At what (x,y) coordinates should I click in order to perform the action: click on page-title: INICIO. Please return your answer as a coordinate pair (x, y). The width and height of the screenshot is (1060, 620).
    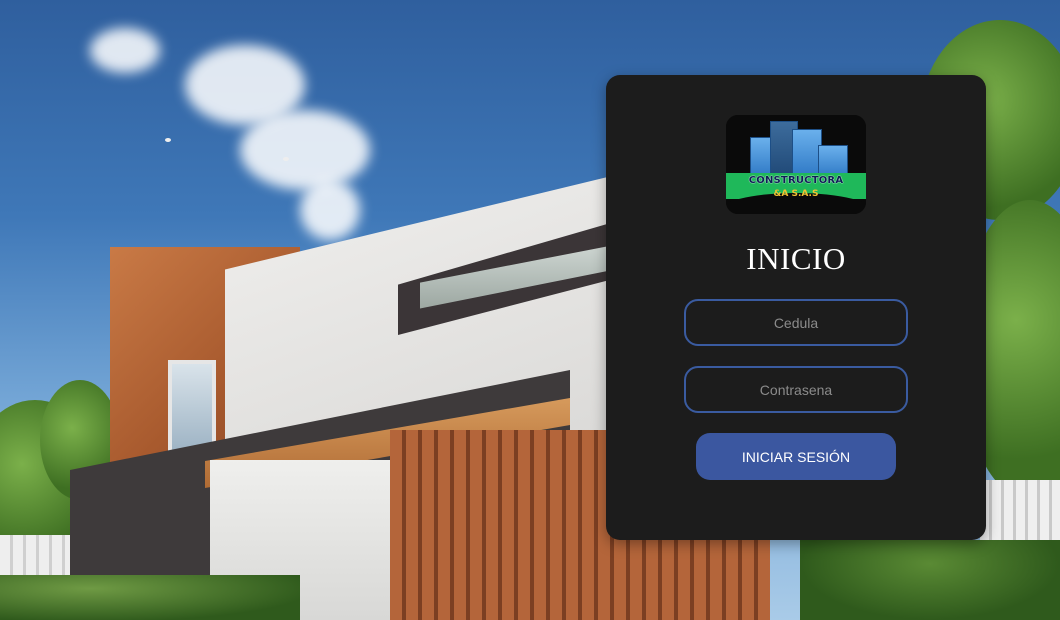
    Looking at the image, I should click on (796, 258).